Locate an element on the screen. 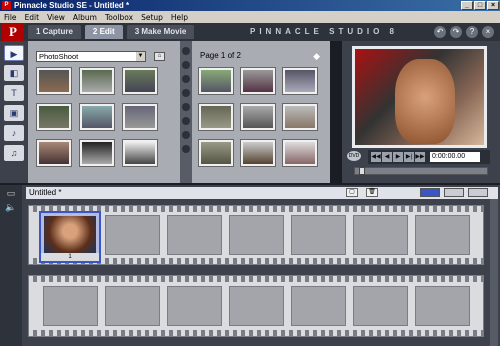 This screenshot has width=500, height=346. album-tabs: ▶ ◧ T ▣ ♪ ♫ is located at coordinates (14, 112).